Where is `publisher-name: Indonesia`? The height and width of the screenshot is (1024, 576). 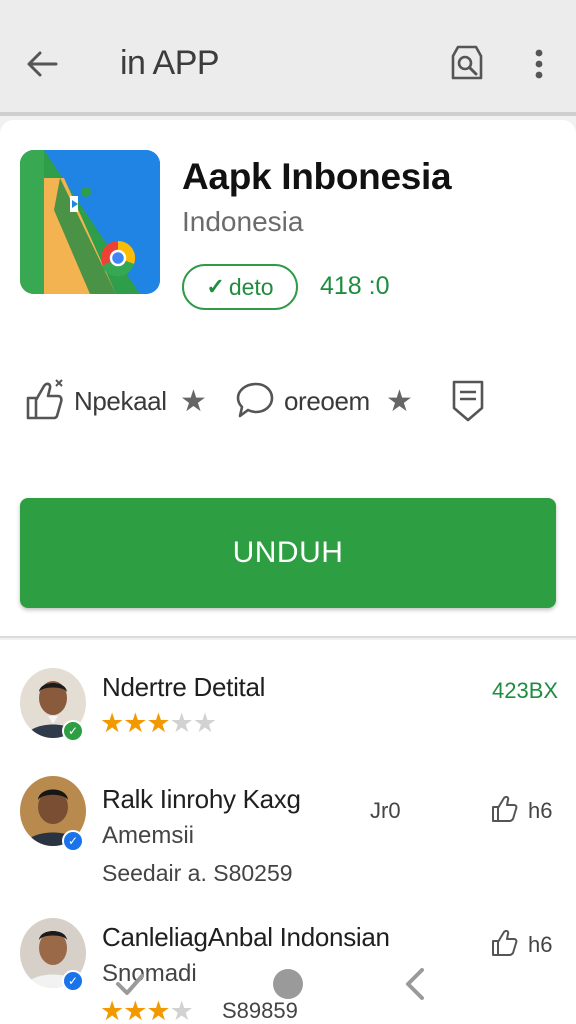
publisher-name: Indonesia is located at coordinates (242, 222).